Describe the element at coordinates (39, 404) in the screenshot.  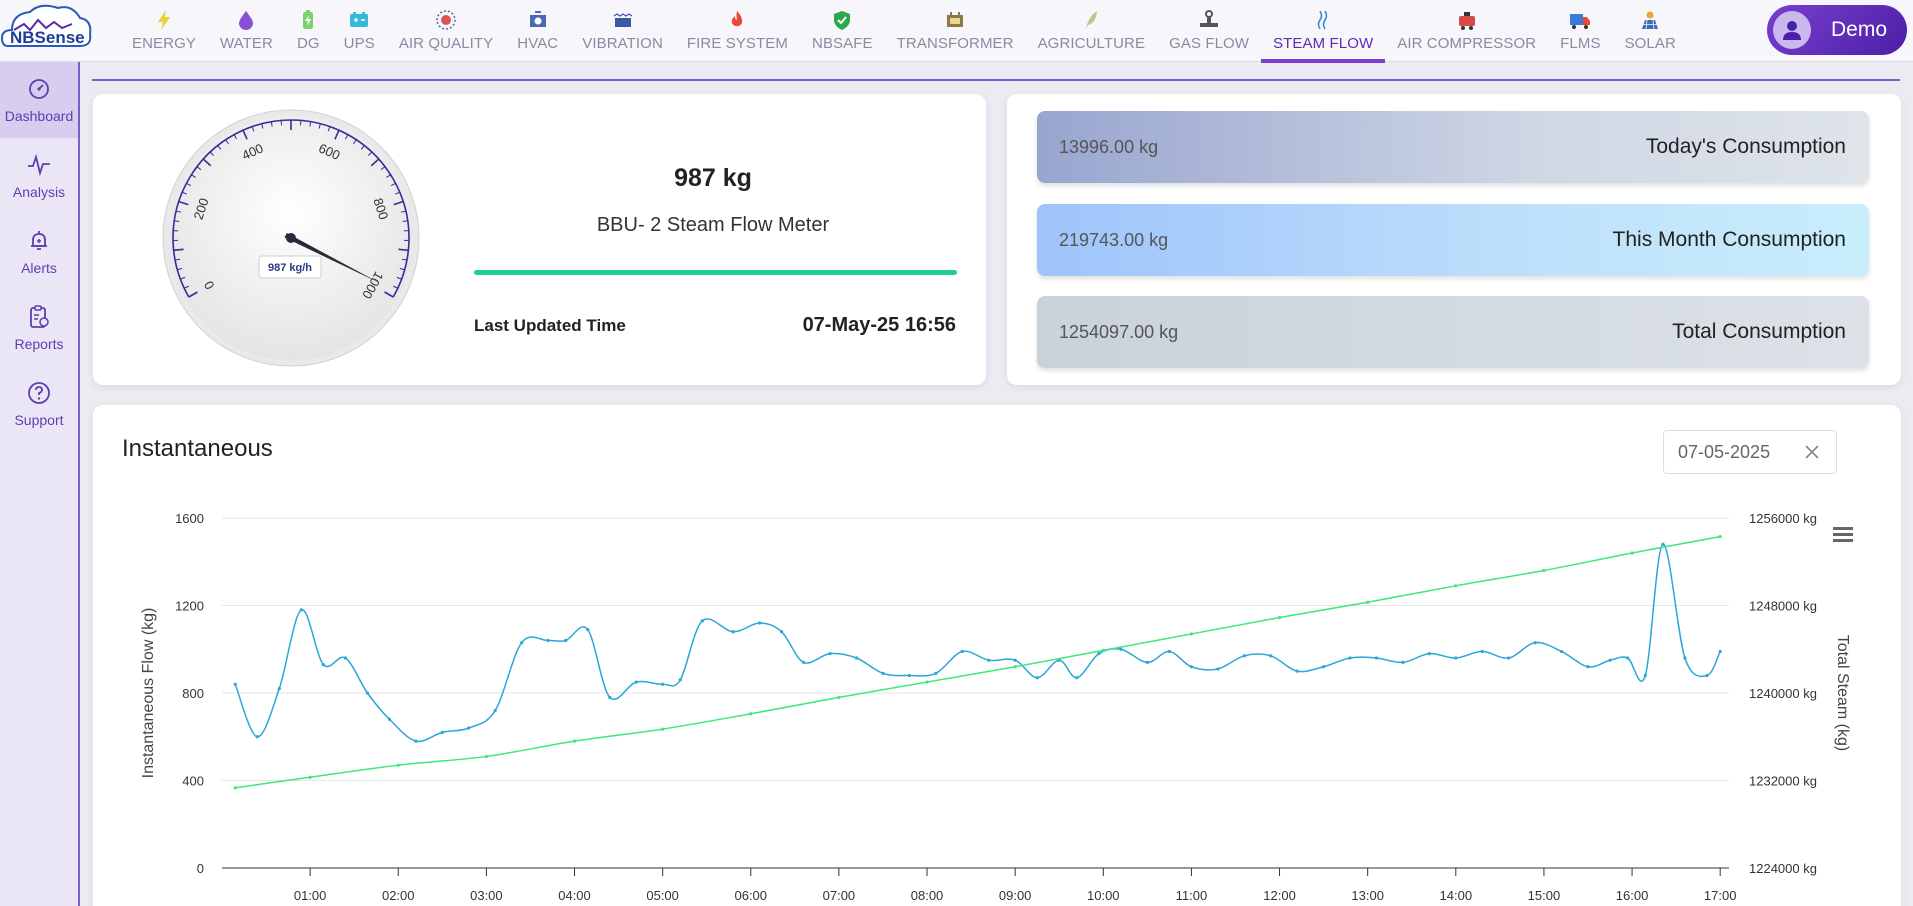
I see `sidebar-item-support: Support` at that location.